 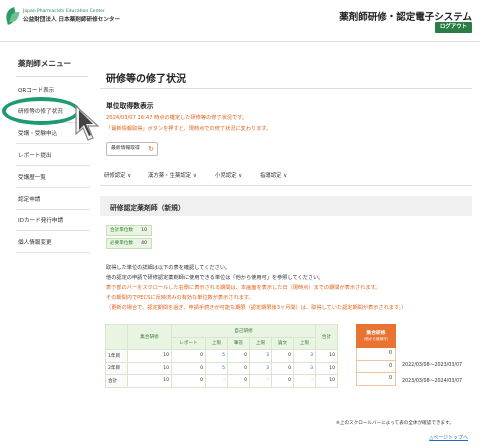 I want to click on sidebar-title: 薬剤師メニュー, so click(x=45, y=63).